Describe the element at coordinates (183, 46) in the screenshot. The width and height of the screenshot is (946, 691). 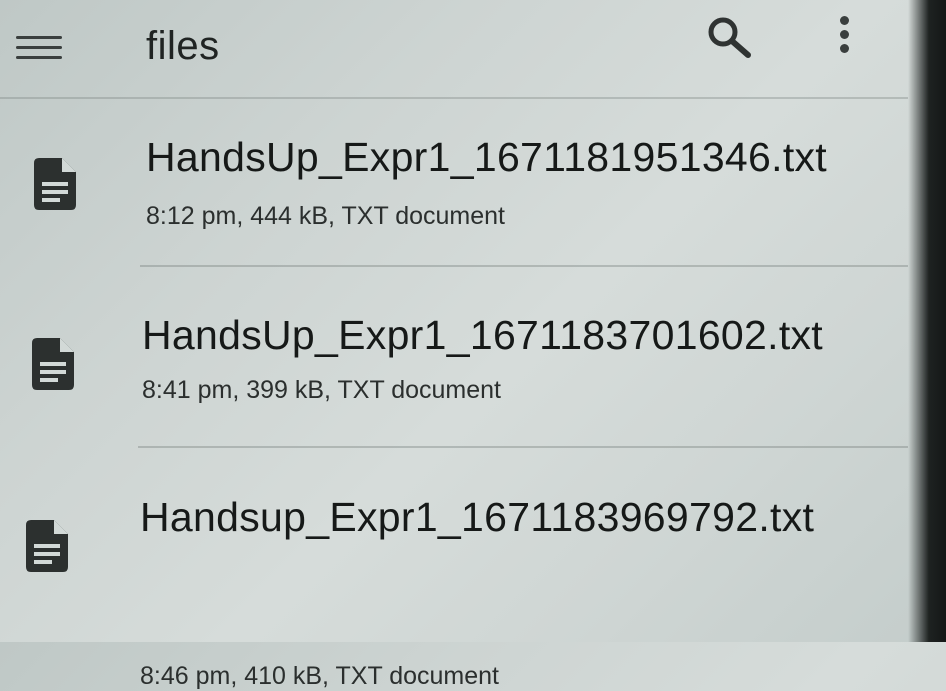
I see `page-title: files` at that location.